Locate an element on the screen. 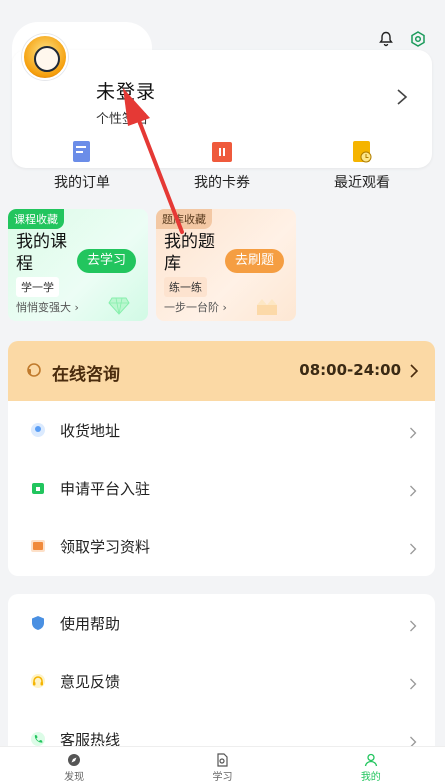  store-icon is located at coordinates (38, 488).